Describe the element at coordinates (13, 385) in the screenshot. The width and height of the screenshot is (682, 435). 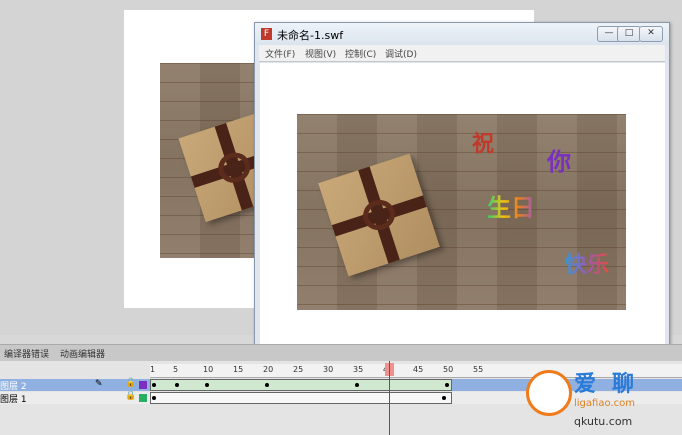
I see `layer-name: 图层 2` at that location.